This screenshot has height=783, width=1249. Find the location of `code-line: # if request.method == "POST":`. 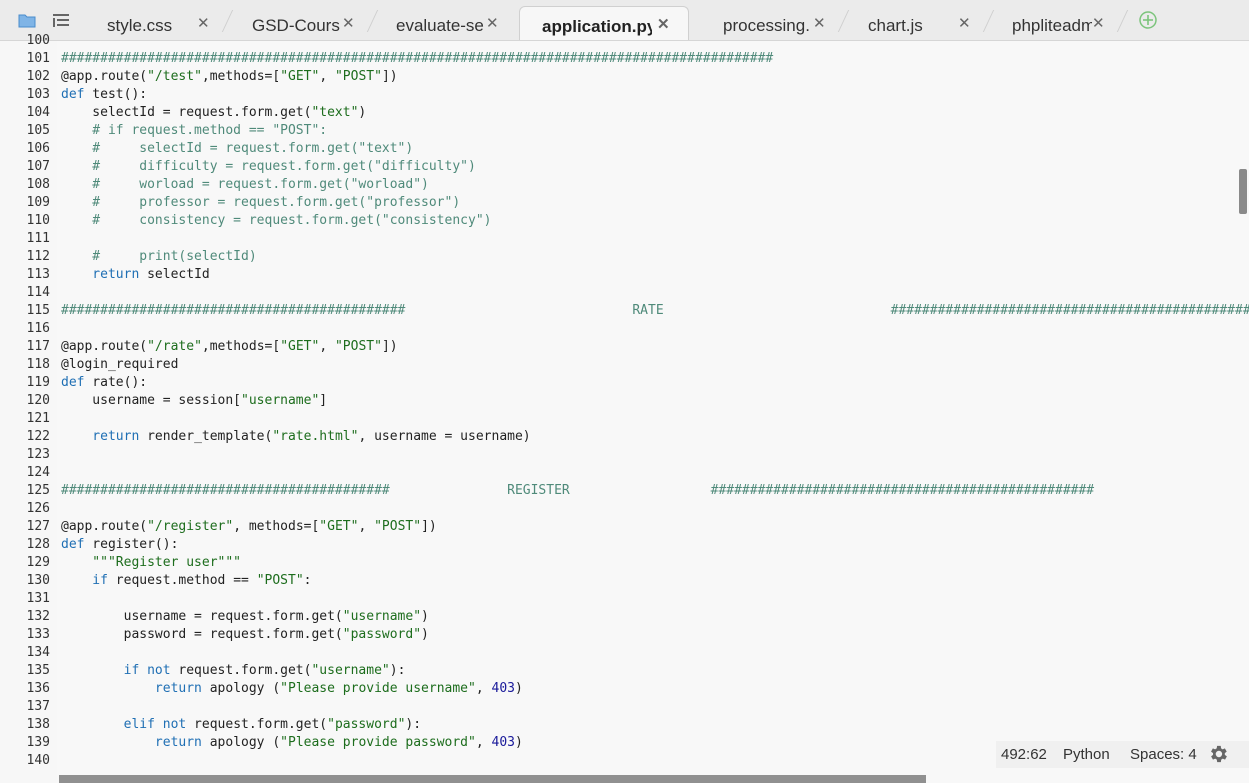

code-line: # if request.method == "POST": is located at coordinates (655, 131).